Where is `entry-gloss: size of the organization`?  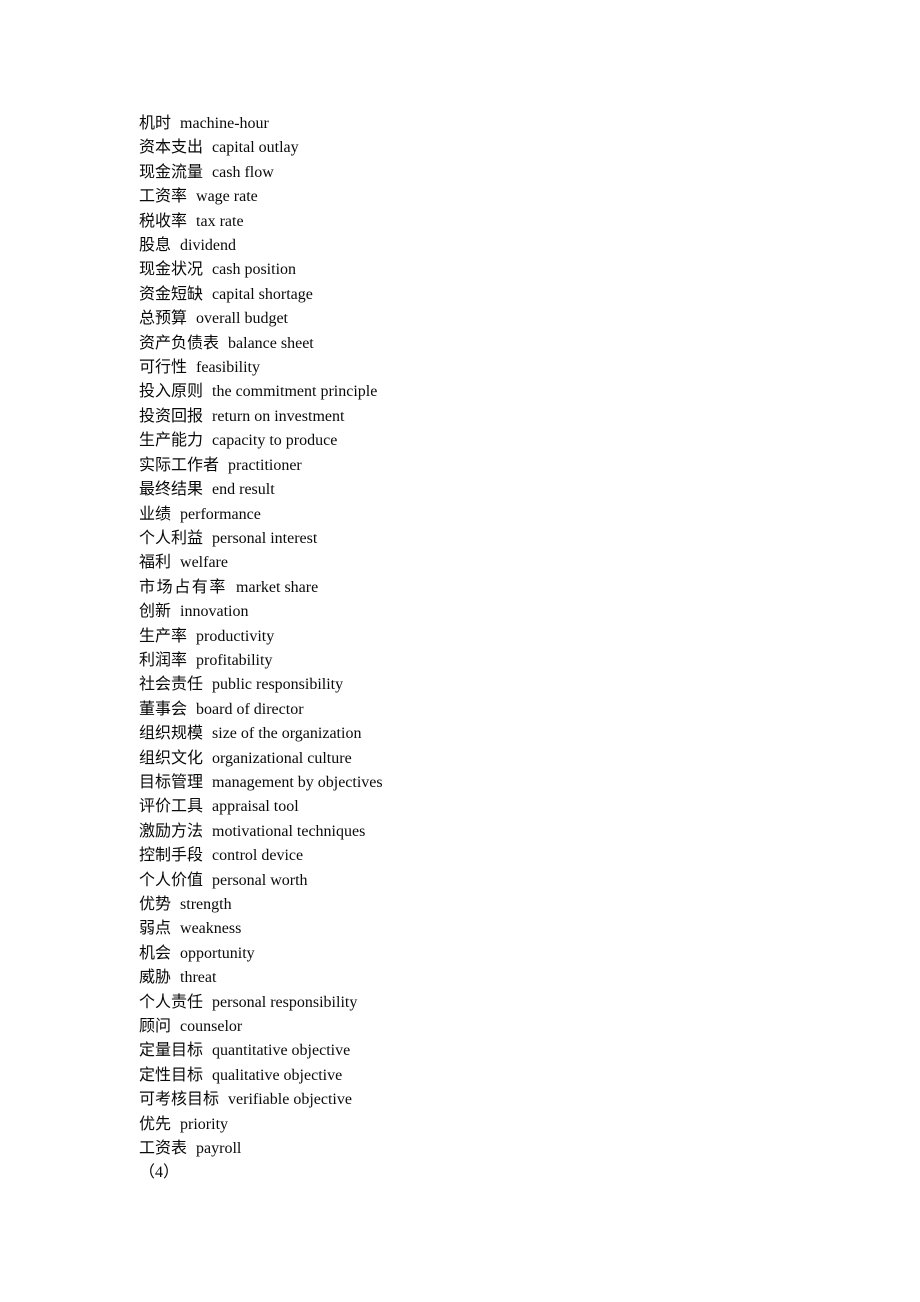
entry-gloss: size of the organization is located at coordinates (287, 734).